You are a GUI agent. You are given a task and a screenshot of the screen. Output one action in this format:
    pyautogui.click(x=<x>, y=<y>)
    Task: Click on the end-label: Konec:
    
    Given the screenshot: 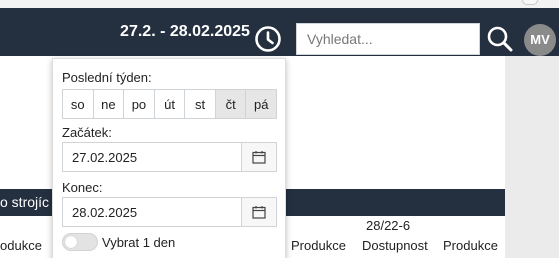 What is the action you would take?
    pyautogui.click(x=82, y=187)
    